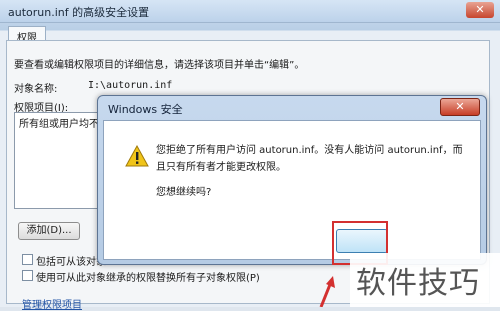 The width and height of the screenshot is (500, 311). I want to click on permissions-description: 要查看或编辑权限项目的详细信息，请选择该项目并单击“编辑”。, so click(159, 65).